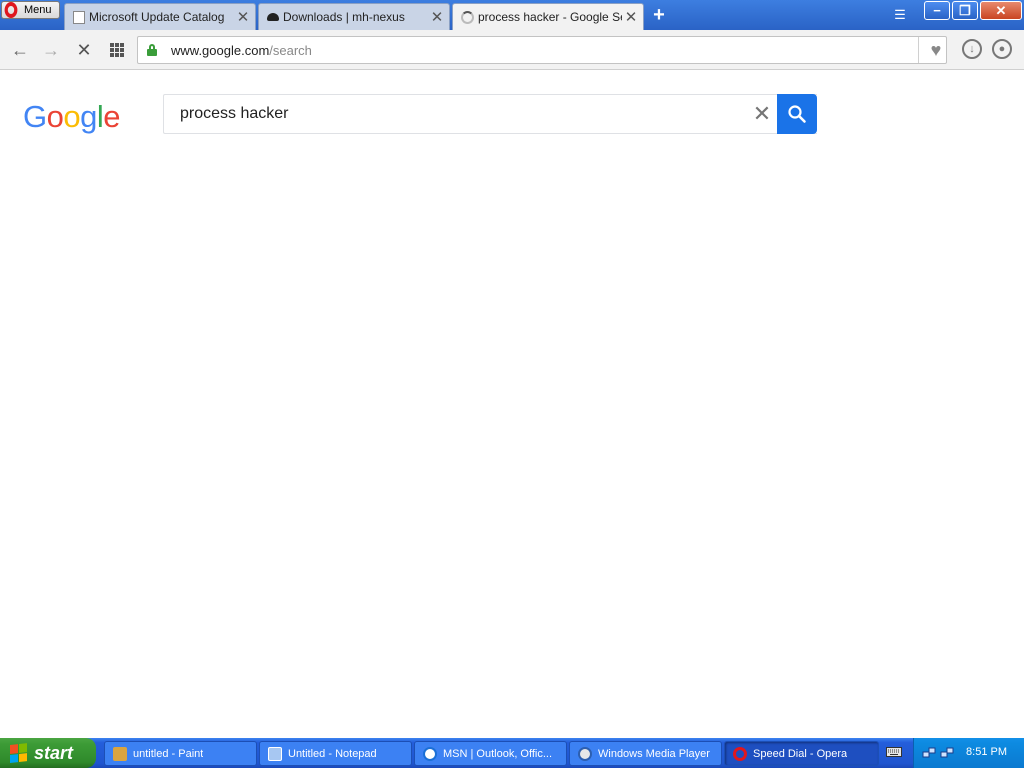 This screenshot has height=768, width=1024. What do you see at coordinates (157, 17) in the screenshot?
I see `tab-label: Microsoft Update Catalog` at bounding box center [157, 17].